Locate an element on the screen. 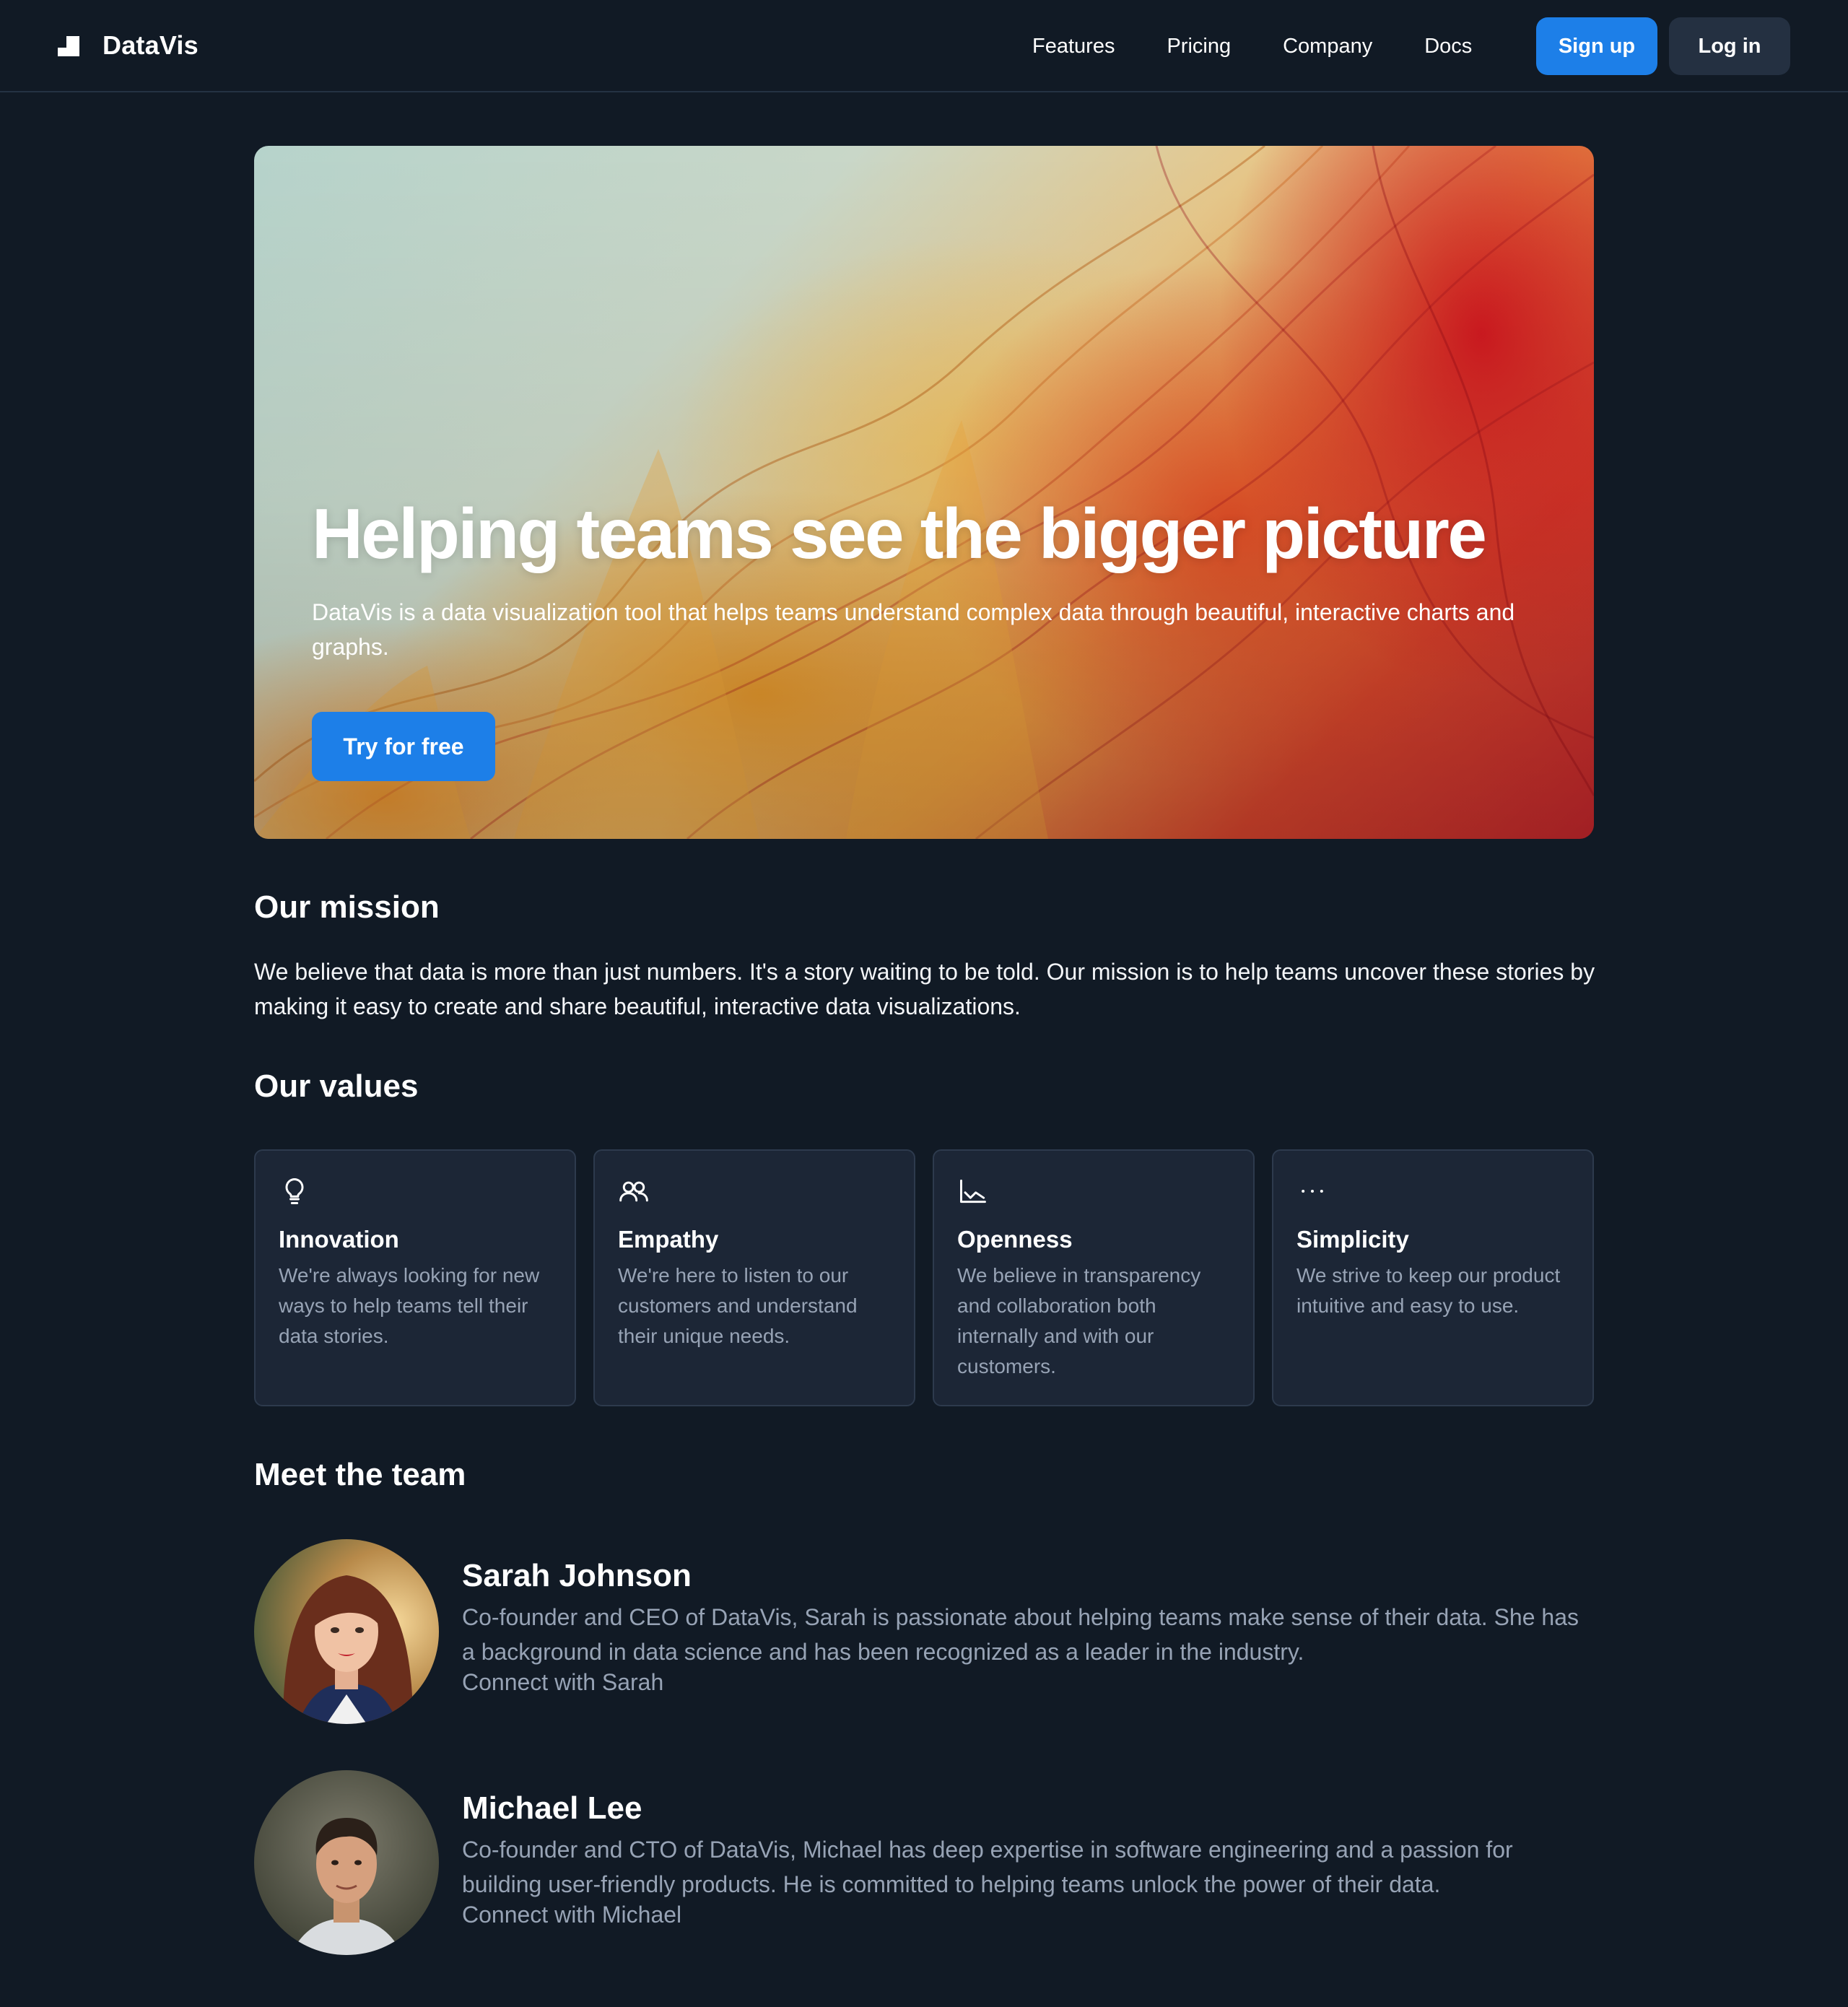 This screenshot has width=1848, height=2007. signup-button: Sign up is located at coordinates (1596, 46).